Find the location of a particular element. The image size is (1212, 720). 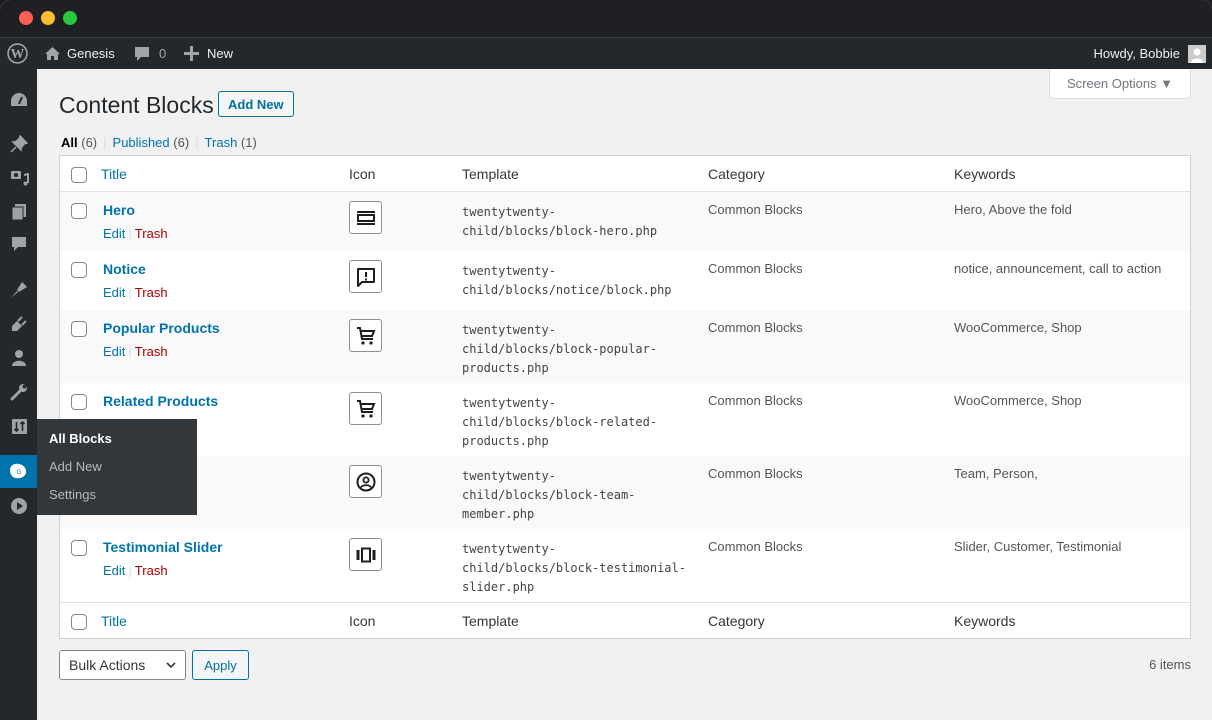

submenu-add-new: Add New is located at coordinates (75, 466).